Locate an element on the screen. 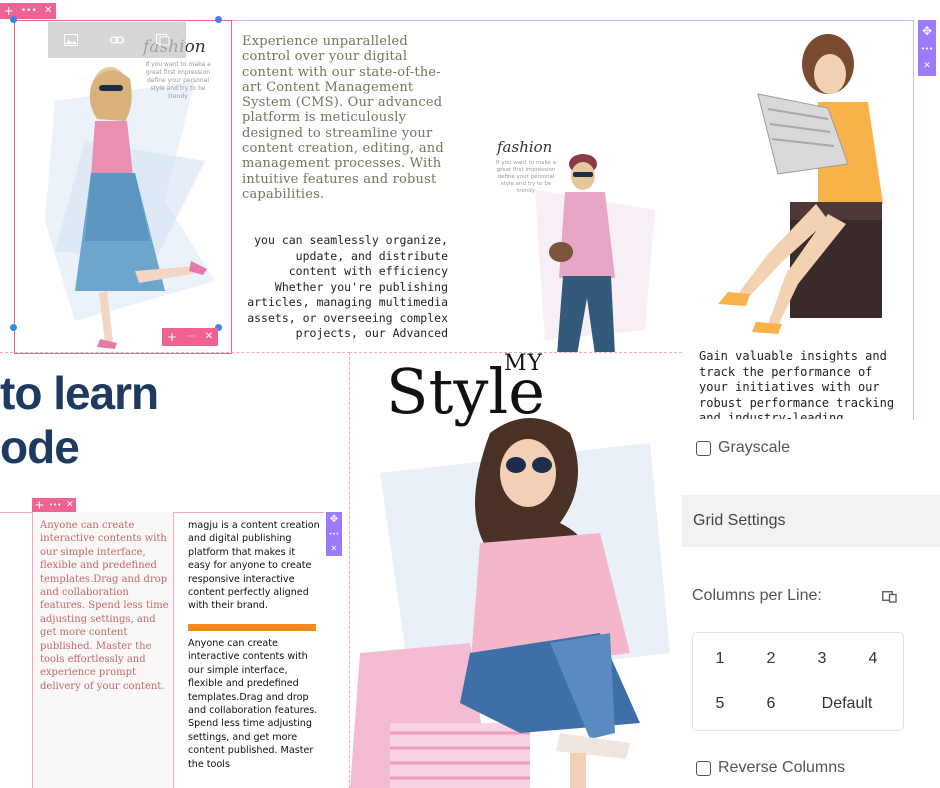 This screenshot has height=788, width=940. newspaper-reader-image is located at coordinates (796, 180).